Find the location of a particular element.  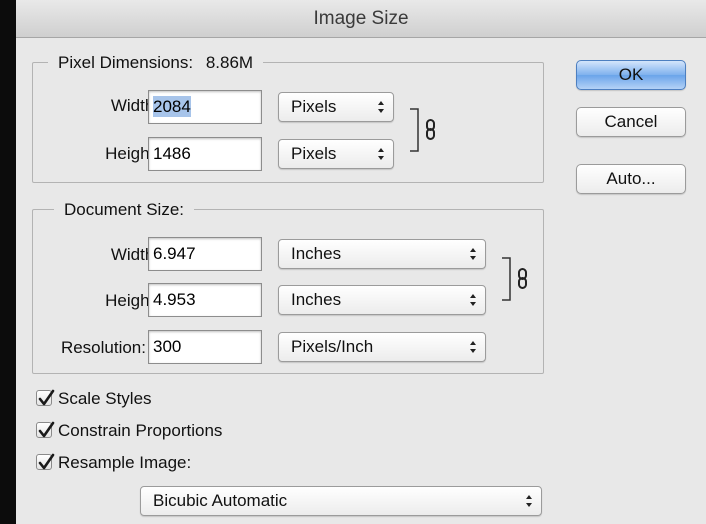

pixel-height-unit-select: Pixels is located at coordinates (336, 154).